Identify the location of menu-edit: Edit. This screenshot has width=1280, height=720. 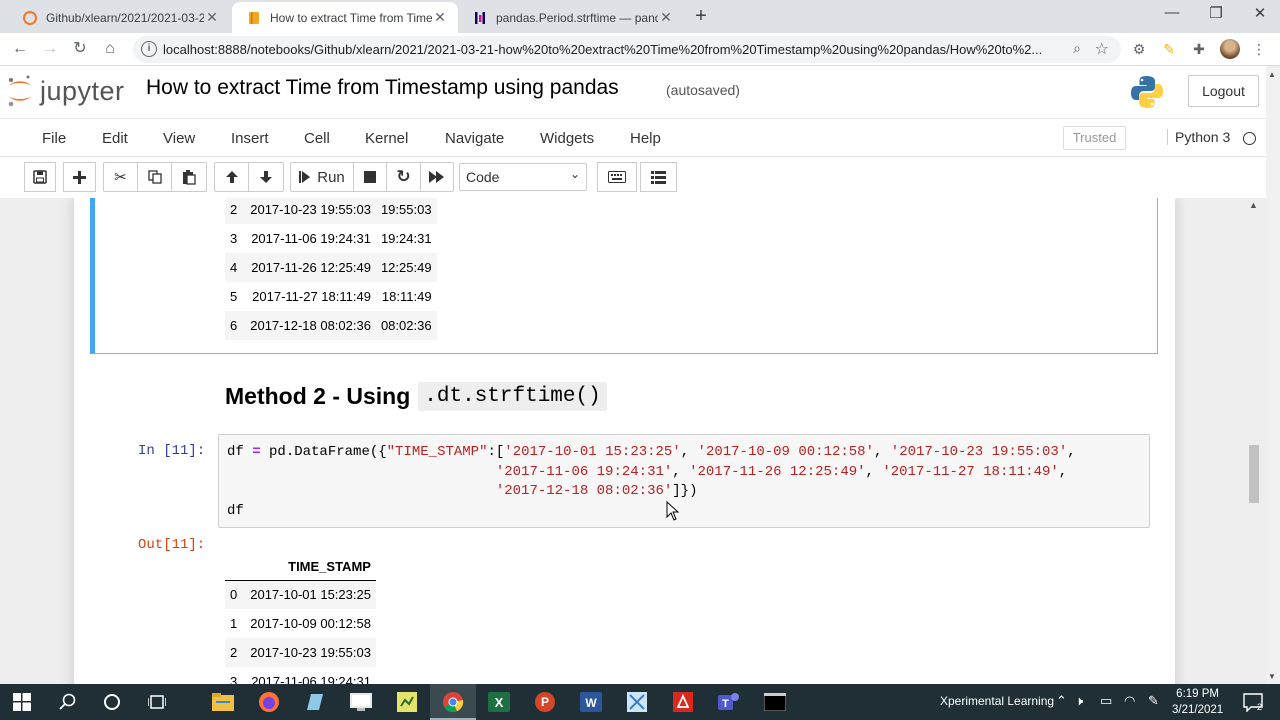
(115, 138).